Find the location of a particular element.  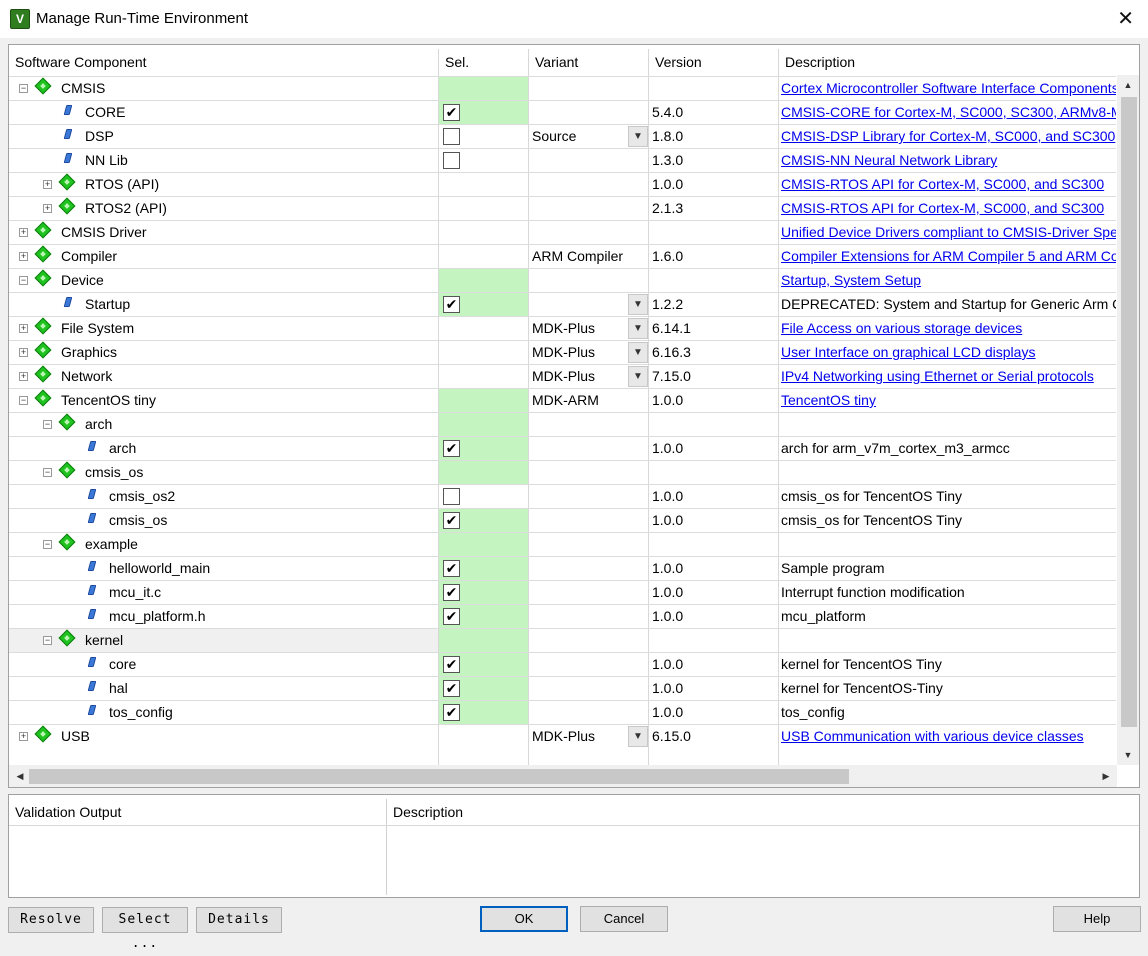

component-name-cell: CORE is located at coordinates (223, 112).